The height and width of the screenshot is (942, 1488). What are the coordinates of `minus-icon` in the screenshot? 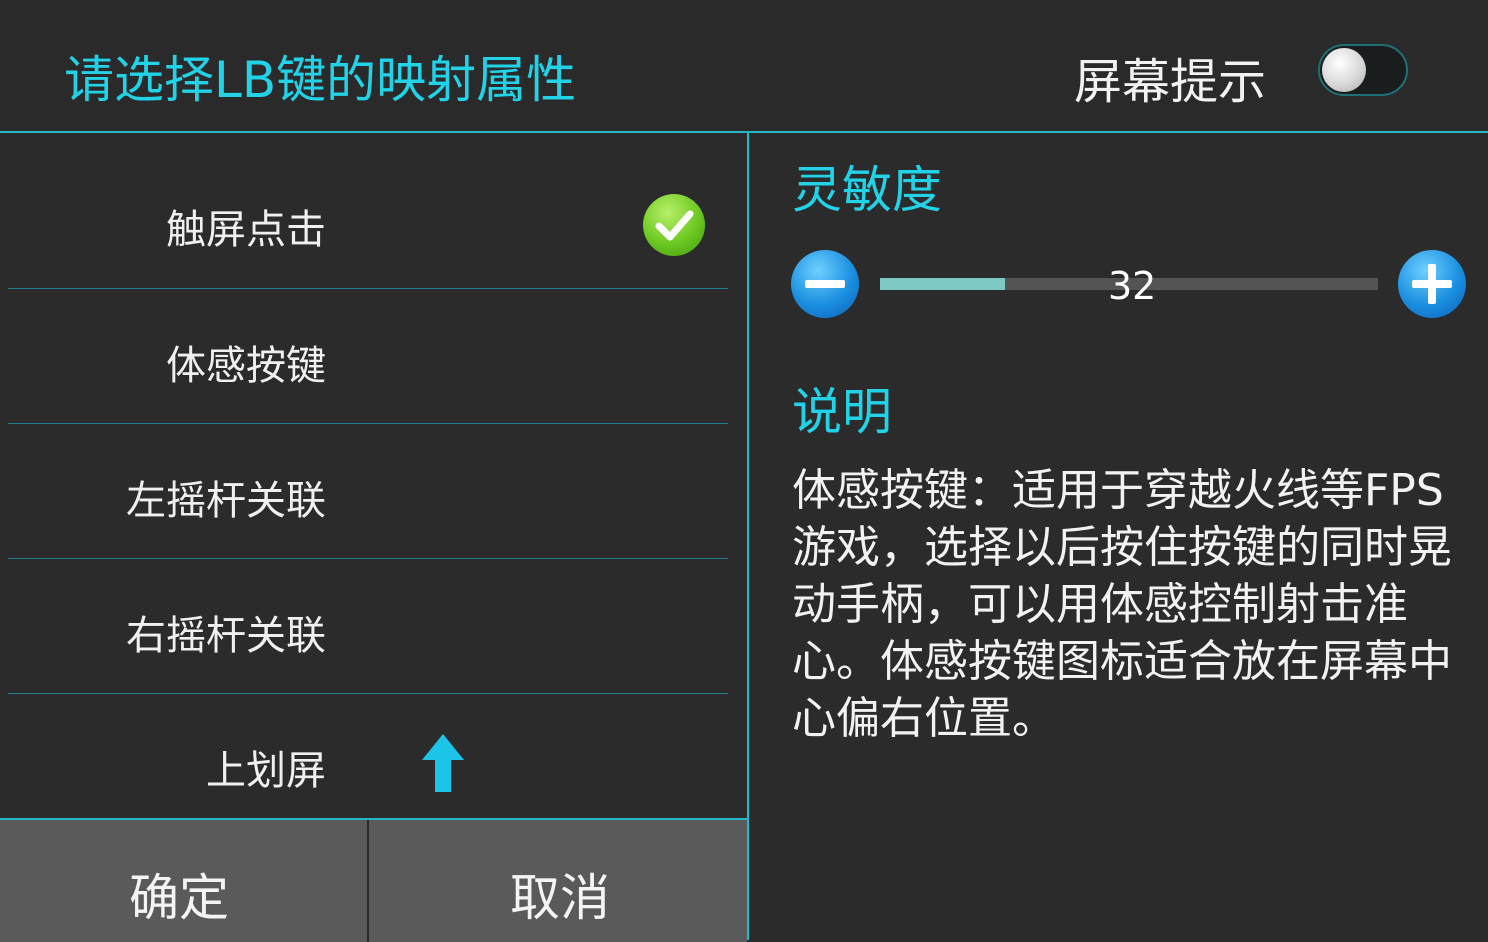 It's located at (825, 284).